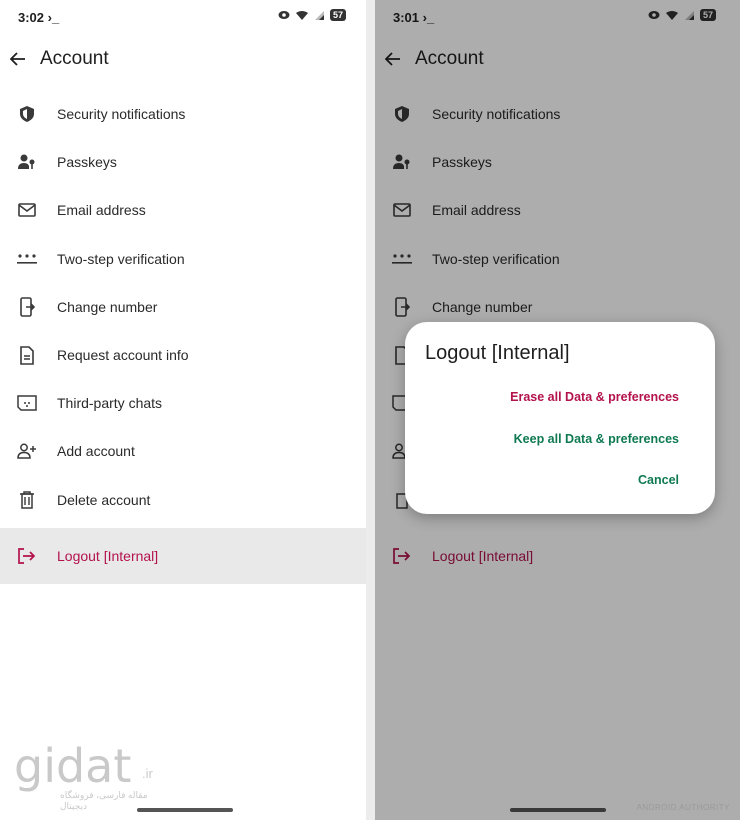 The width and height of the screenshot is (740, 820). What do you see at coordinates (185, 210) in the screenshot?
I see `menu-email-address: Email address` at bounding box center [185, 210].